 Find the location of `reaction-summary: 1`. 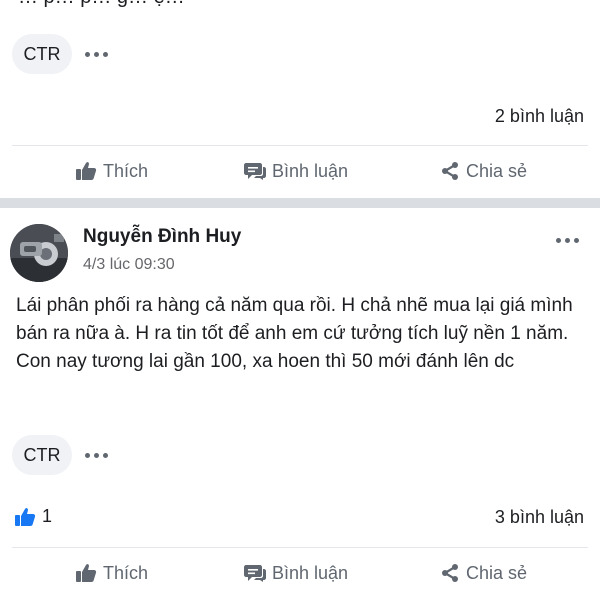

reaction-summary: 1 is located at coordinates (33, 516).